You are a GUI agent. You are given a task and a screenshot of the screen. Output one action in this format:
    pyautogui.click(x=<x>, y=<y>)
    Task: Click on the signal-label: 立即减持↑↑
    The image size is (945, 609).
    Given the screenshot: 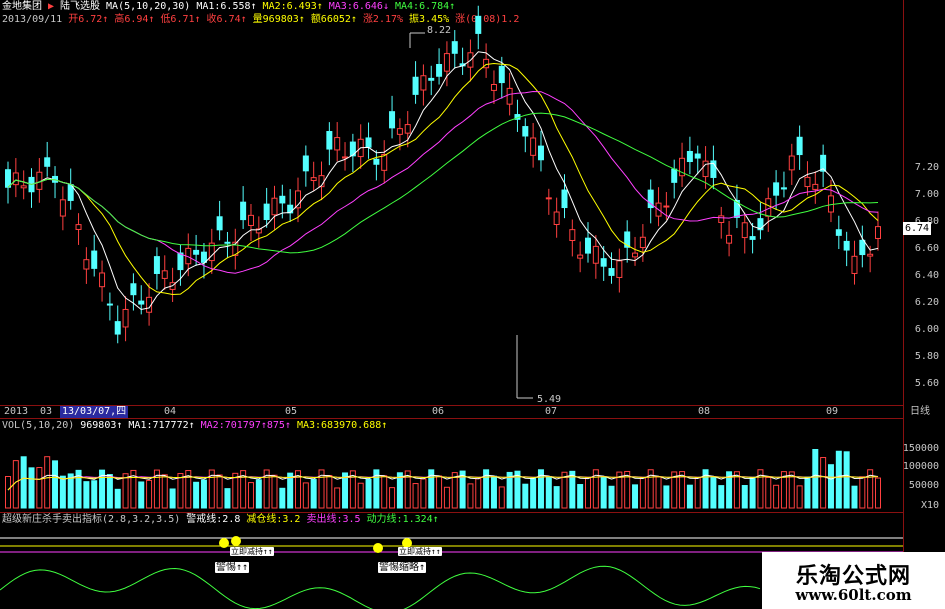 What is the action you would take?
    pyautogui.click(x=252, y=552)
    